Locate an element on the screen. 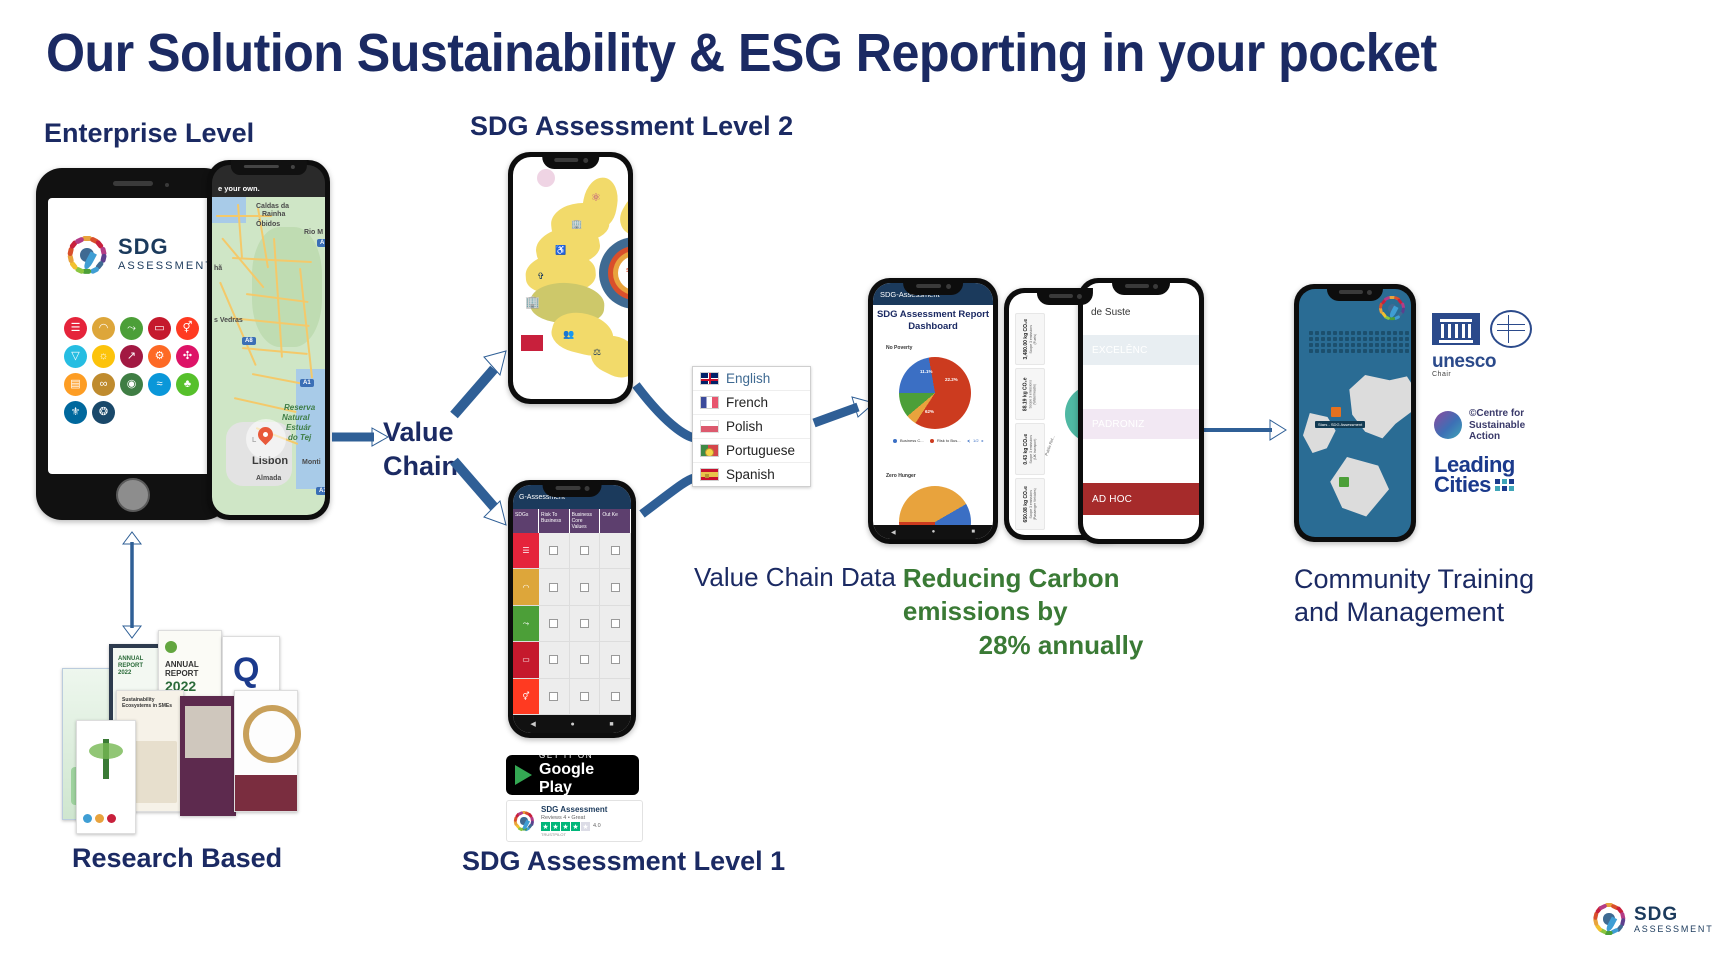 The image size is (1730, 976). sdg-goal-icon-11: ▤ is located at coordinates (75, 384).